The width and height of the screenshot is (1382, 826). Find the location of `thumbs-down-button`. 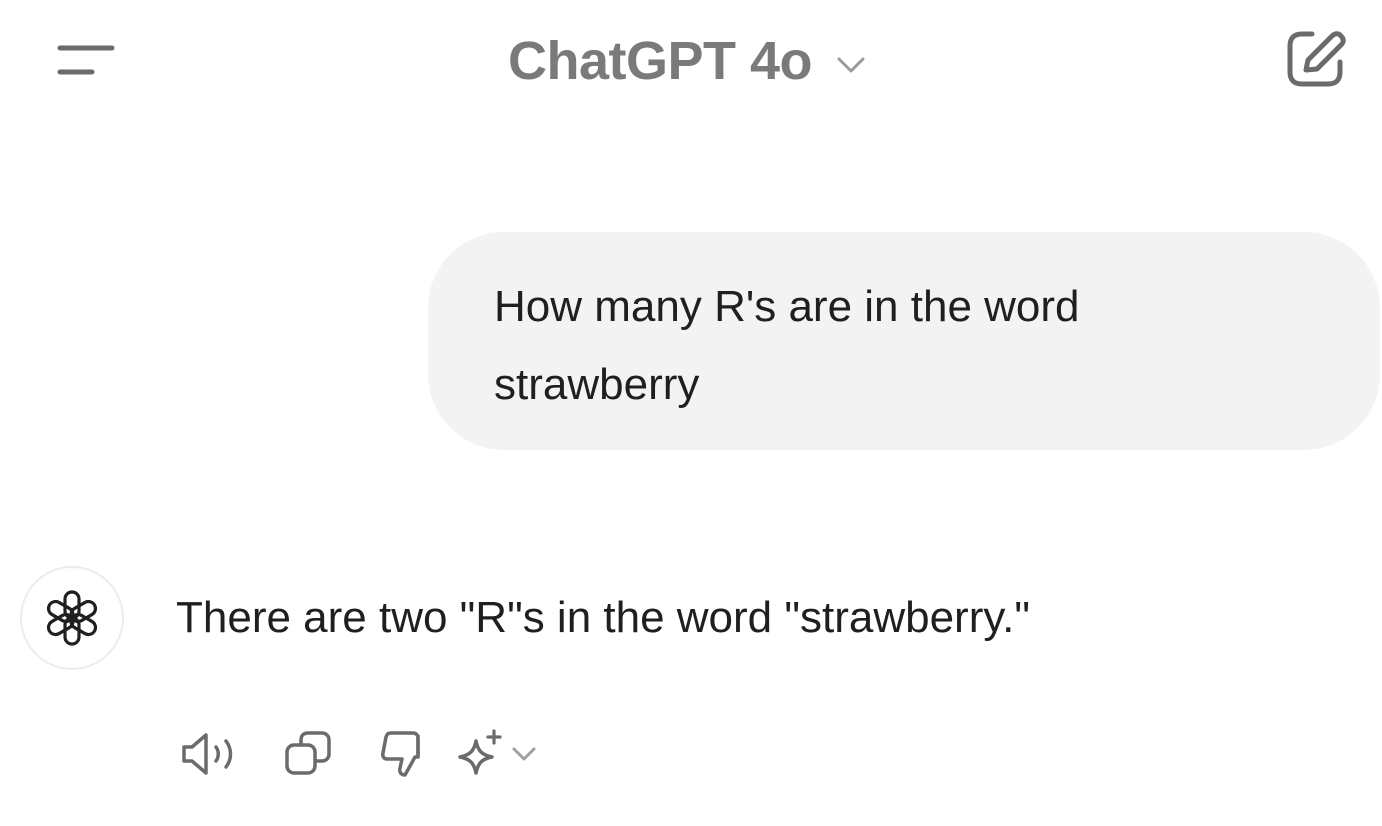

thumbs-down-button is located at coordinates (402, 754).